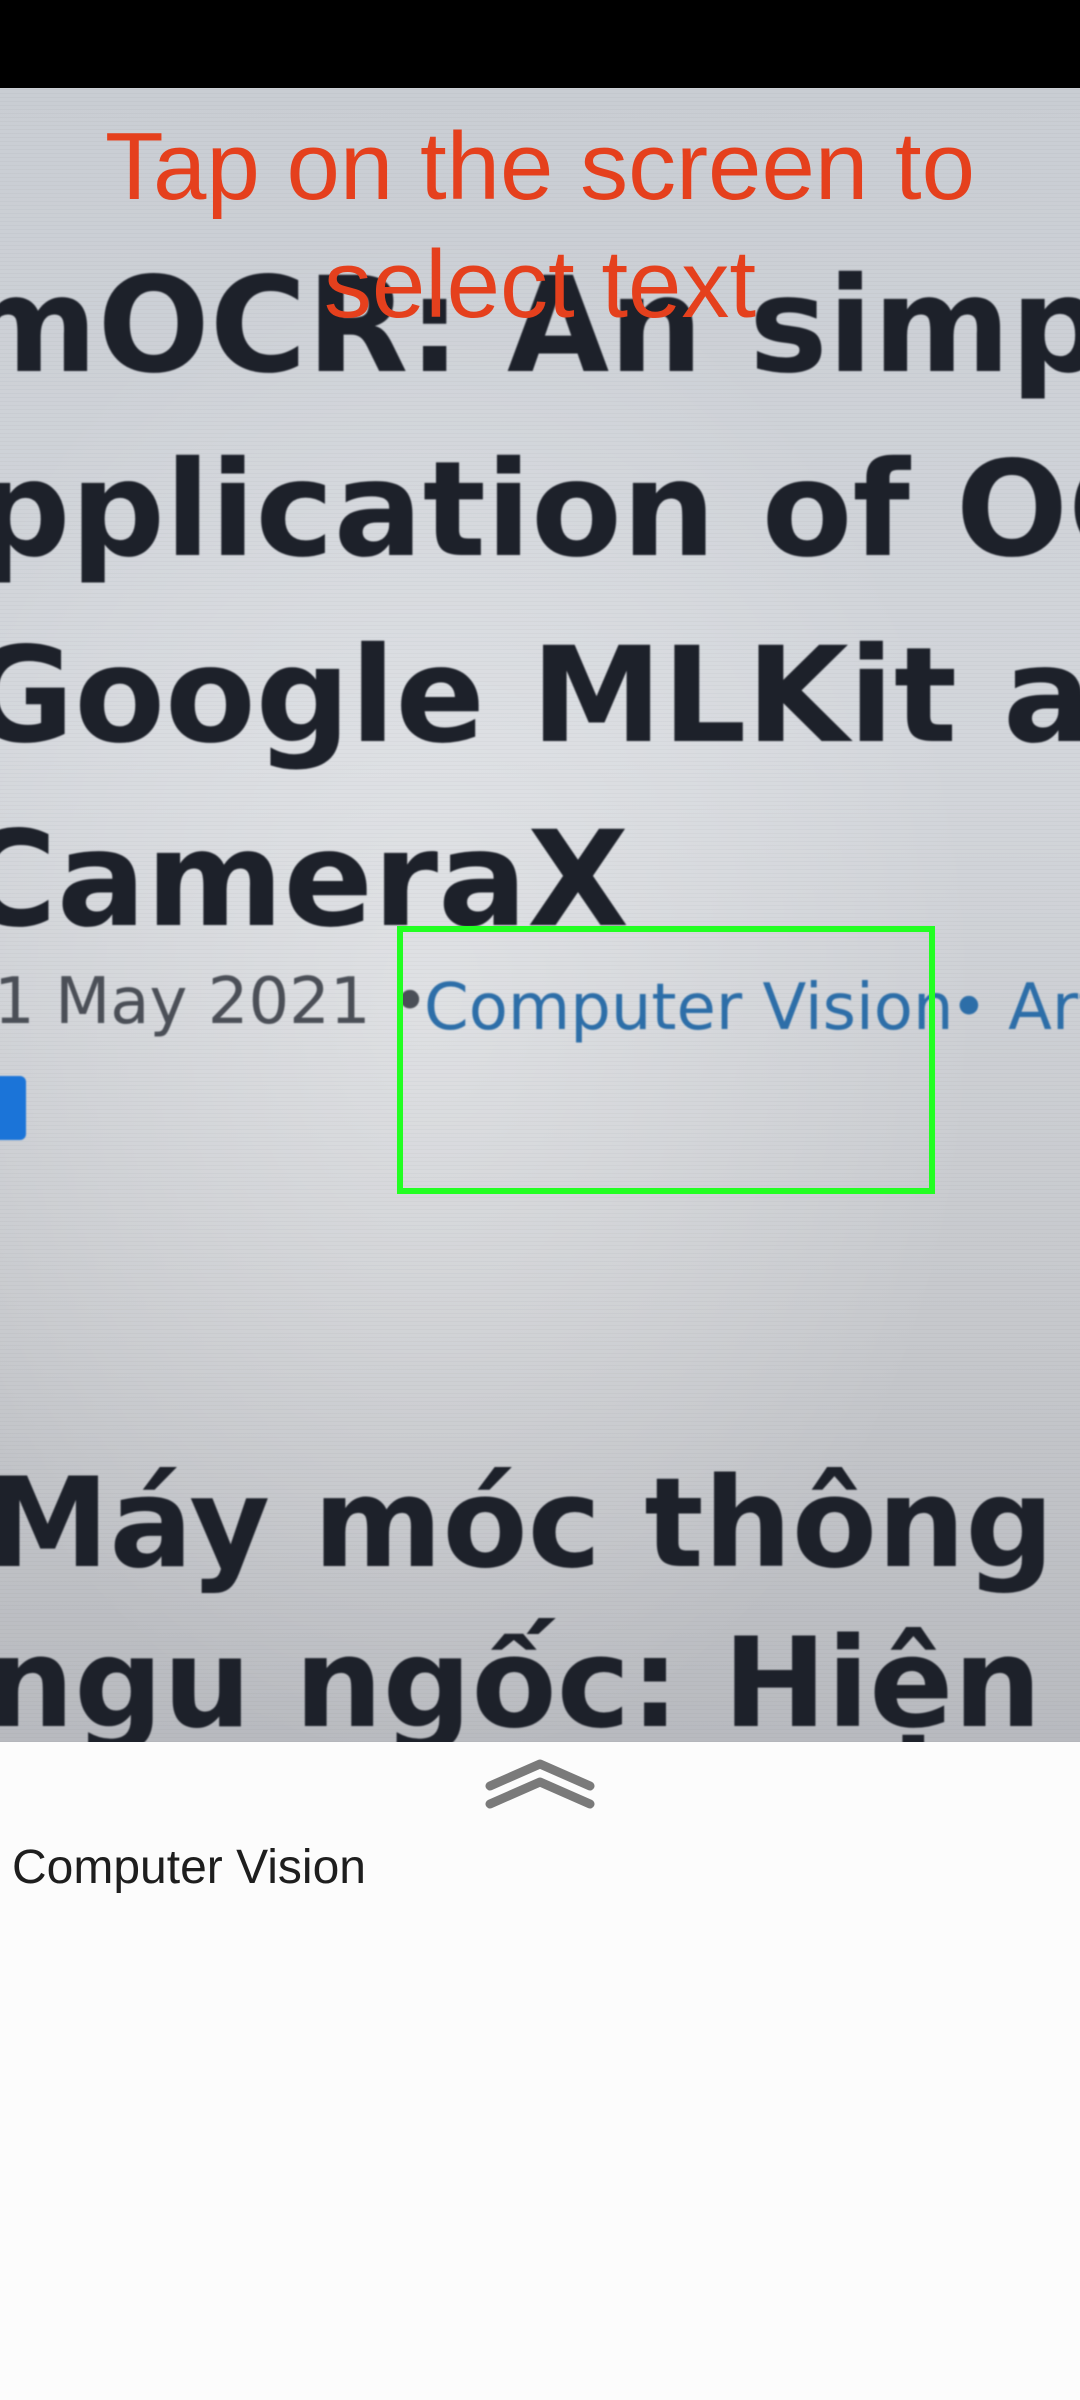  I want to click on text-selection-box, so click(666, 1060).